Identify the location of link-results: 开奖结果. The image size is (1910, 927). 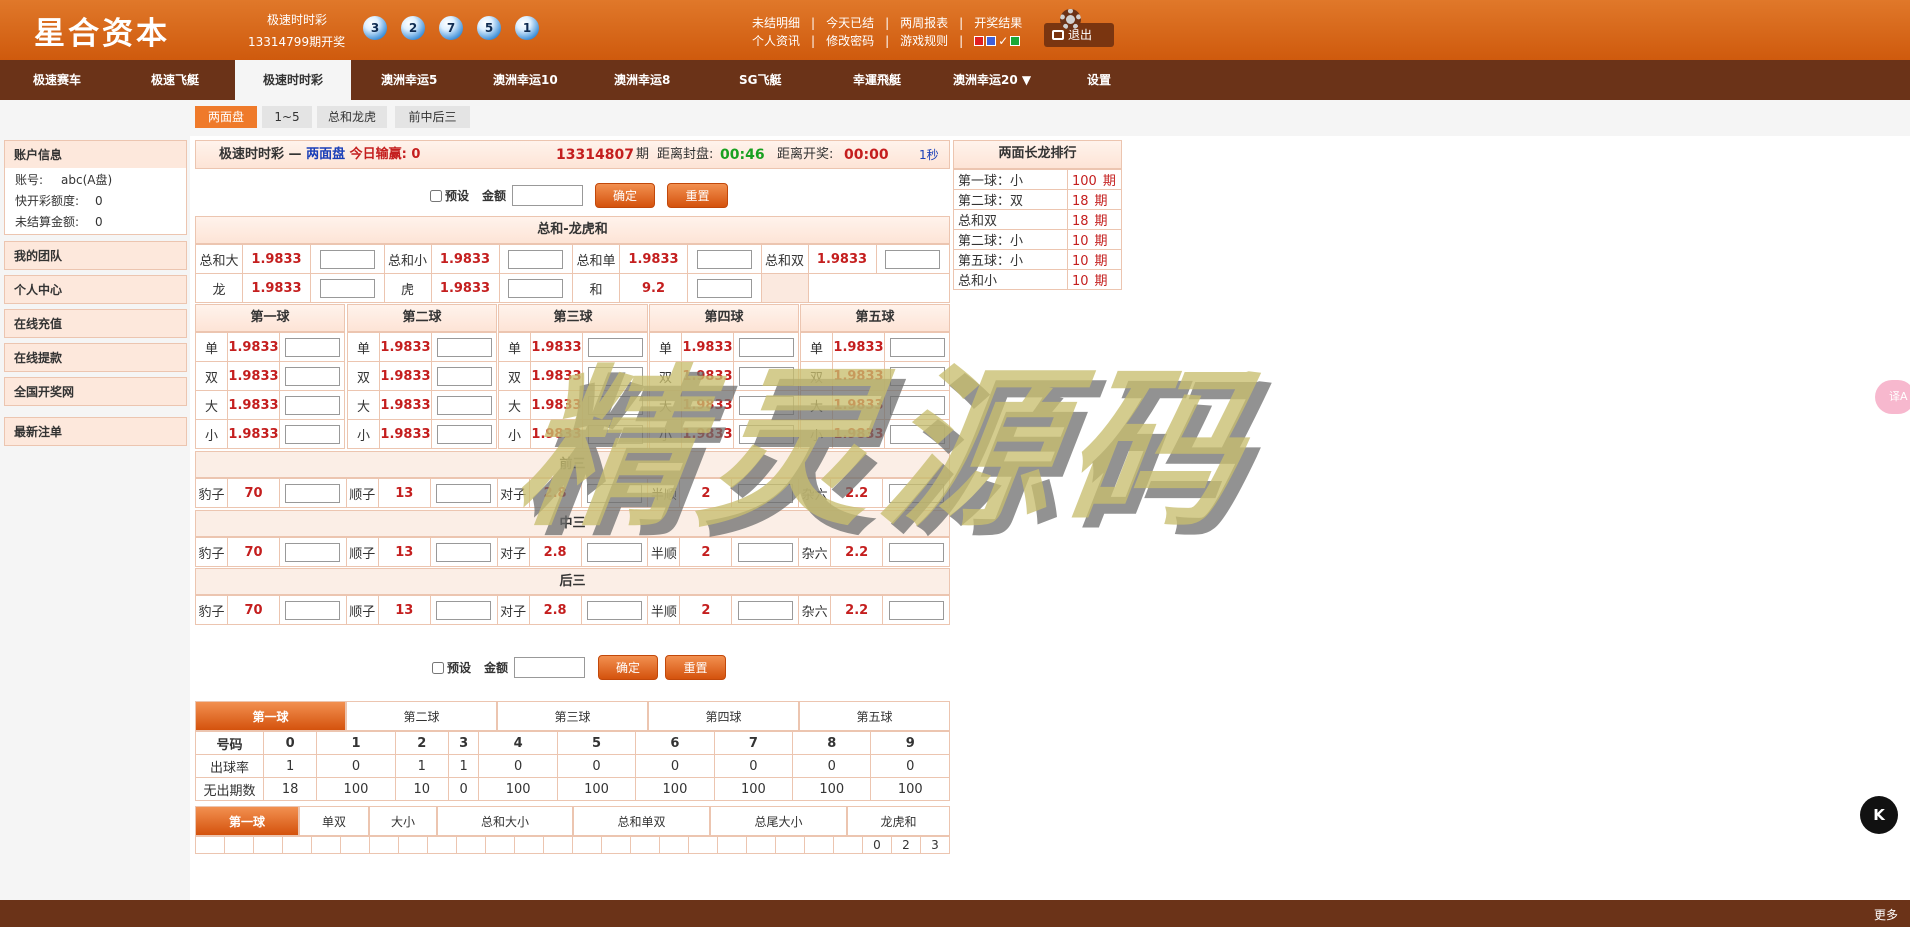
(998, 23).